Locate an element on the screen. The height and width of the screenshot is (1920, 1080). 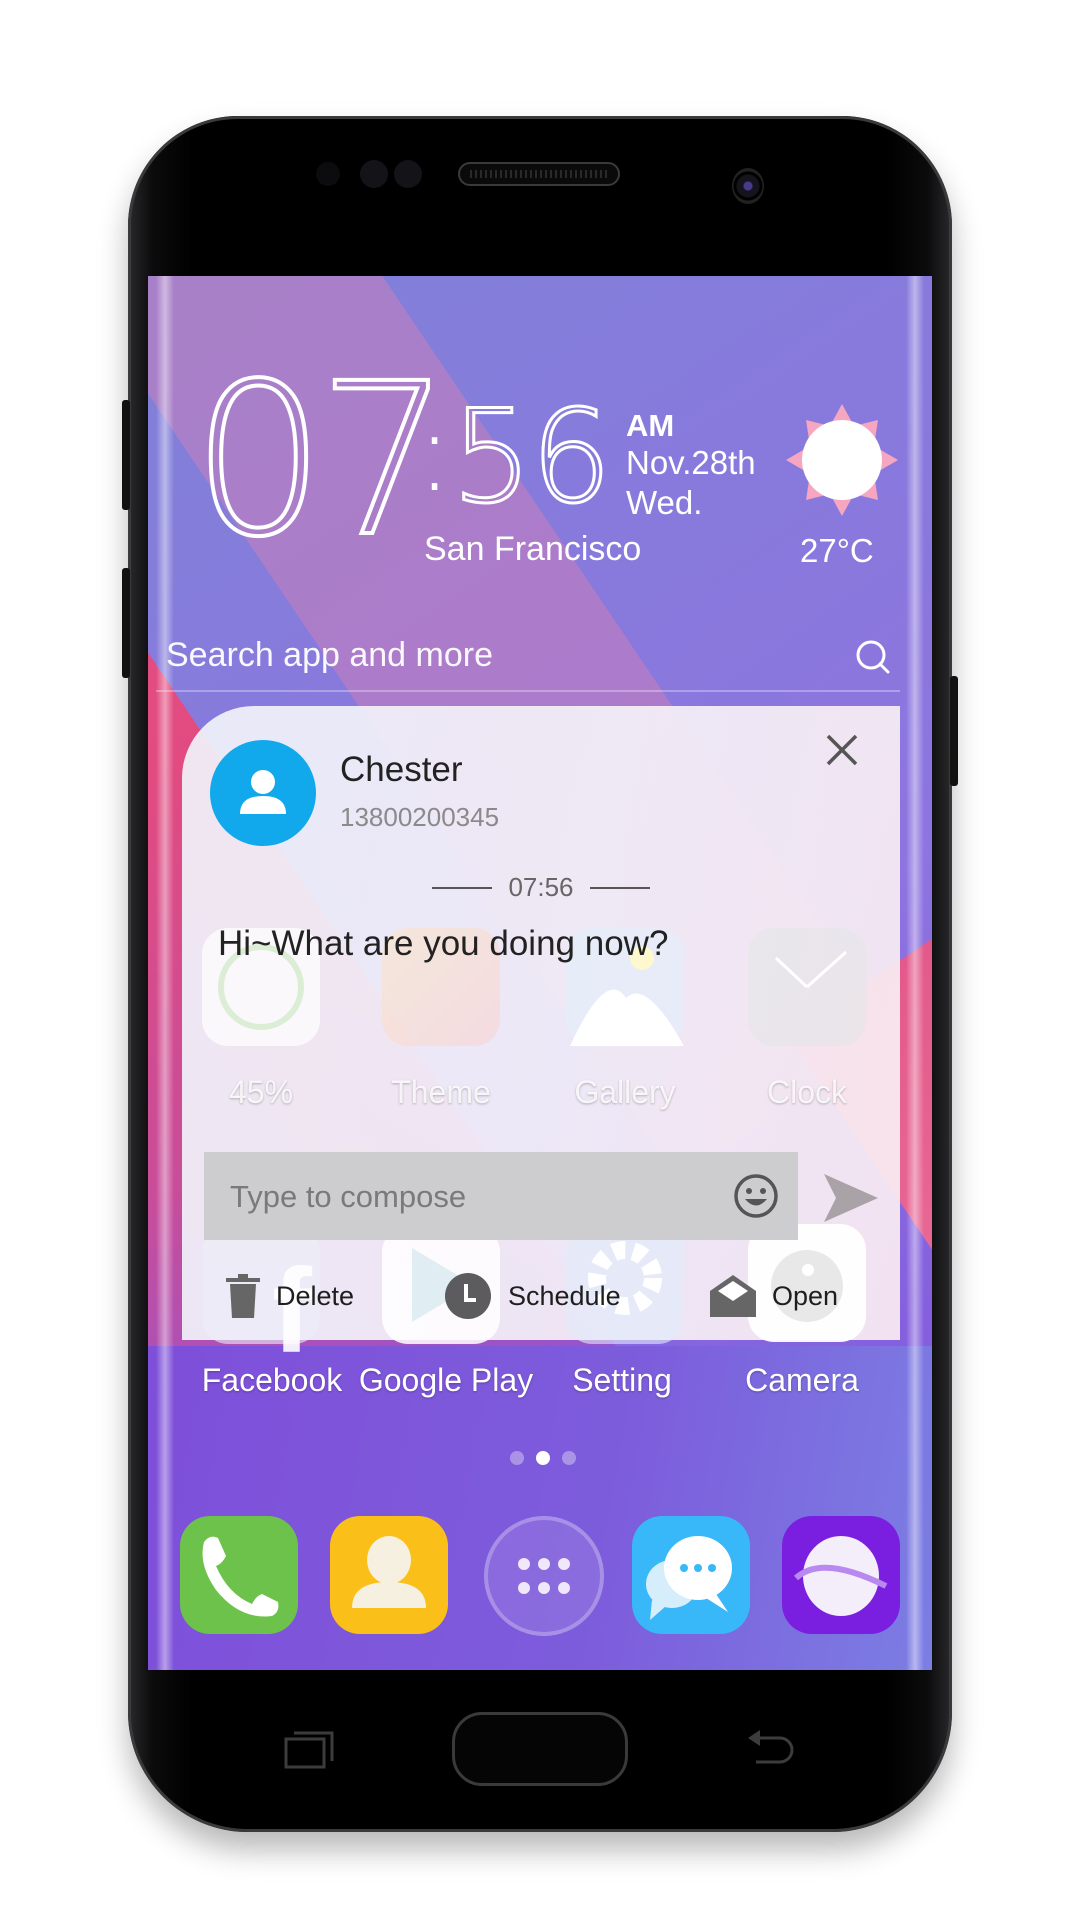
app-label-google-play: Google Play is located at coordinates (446, 1380).